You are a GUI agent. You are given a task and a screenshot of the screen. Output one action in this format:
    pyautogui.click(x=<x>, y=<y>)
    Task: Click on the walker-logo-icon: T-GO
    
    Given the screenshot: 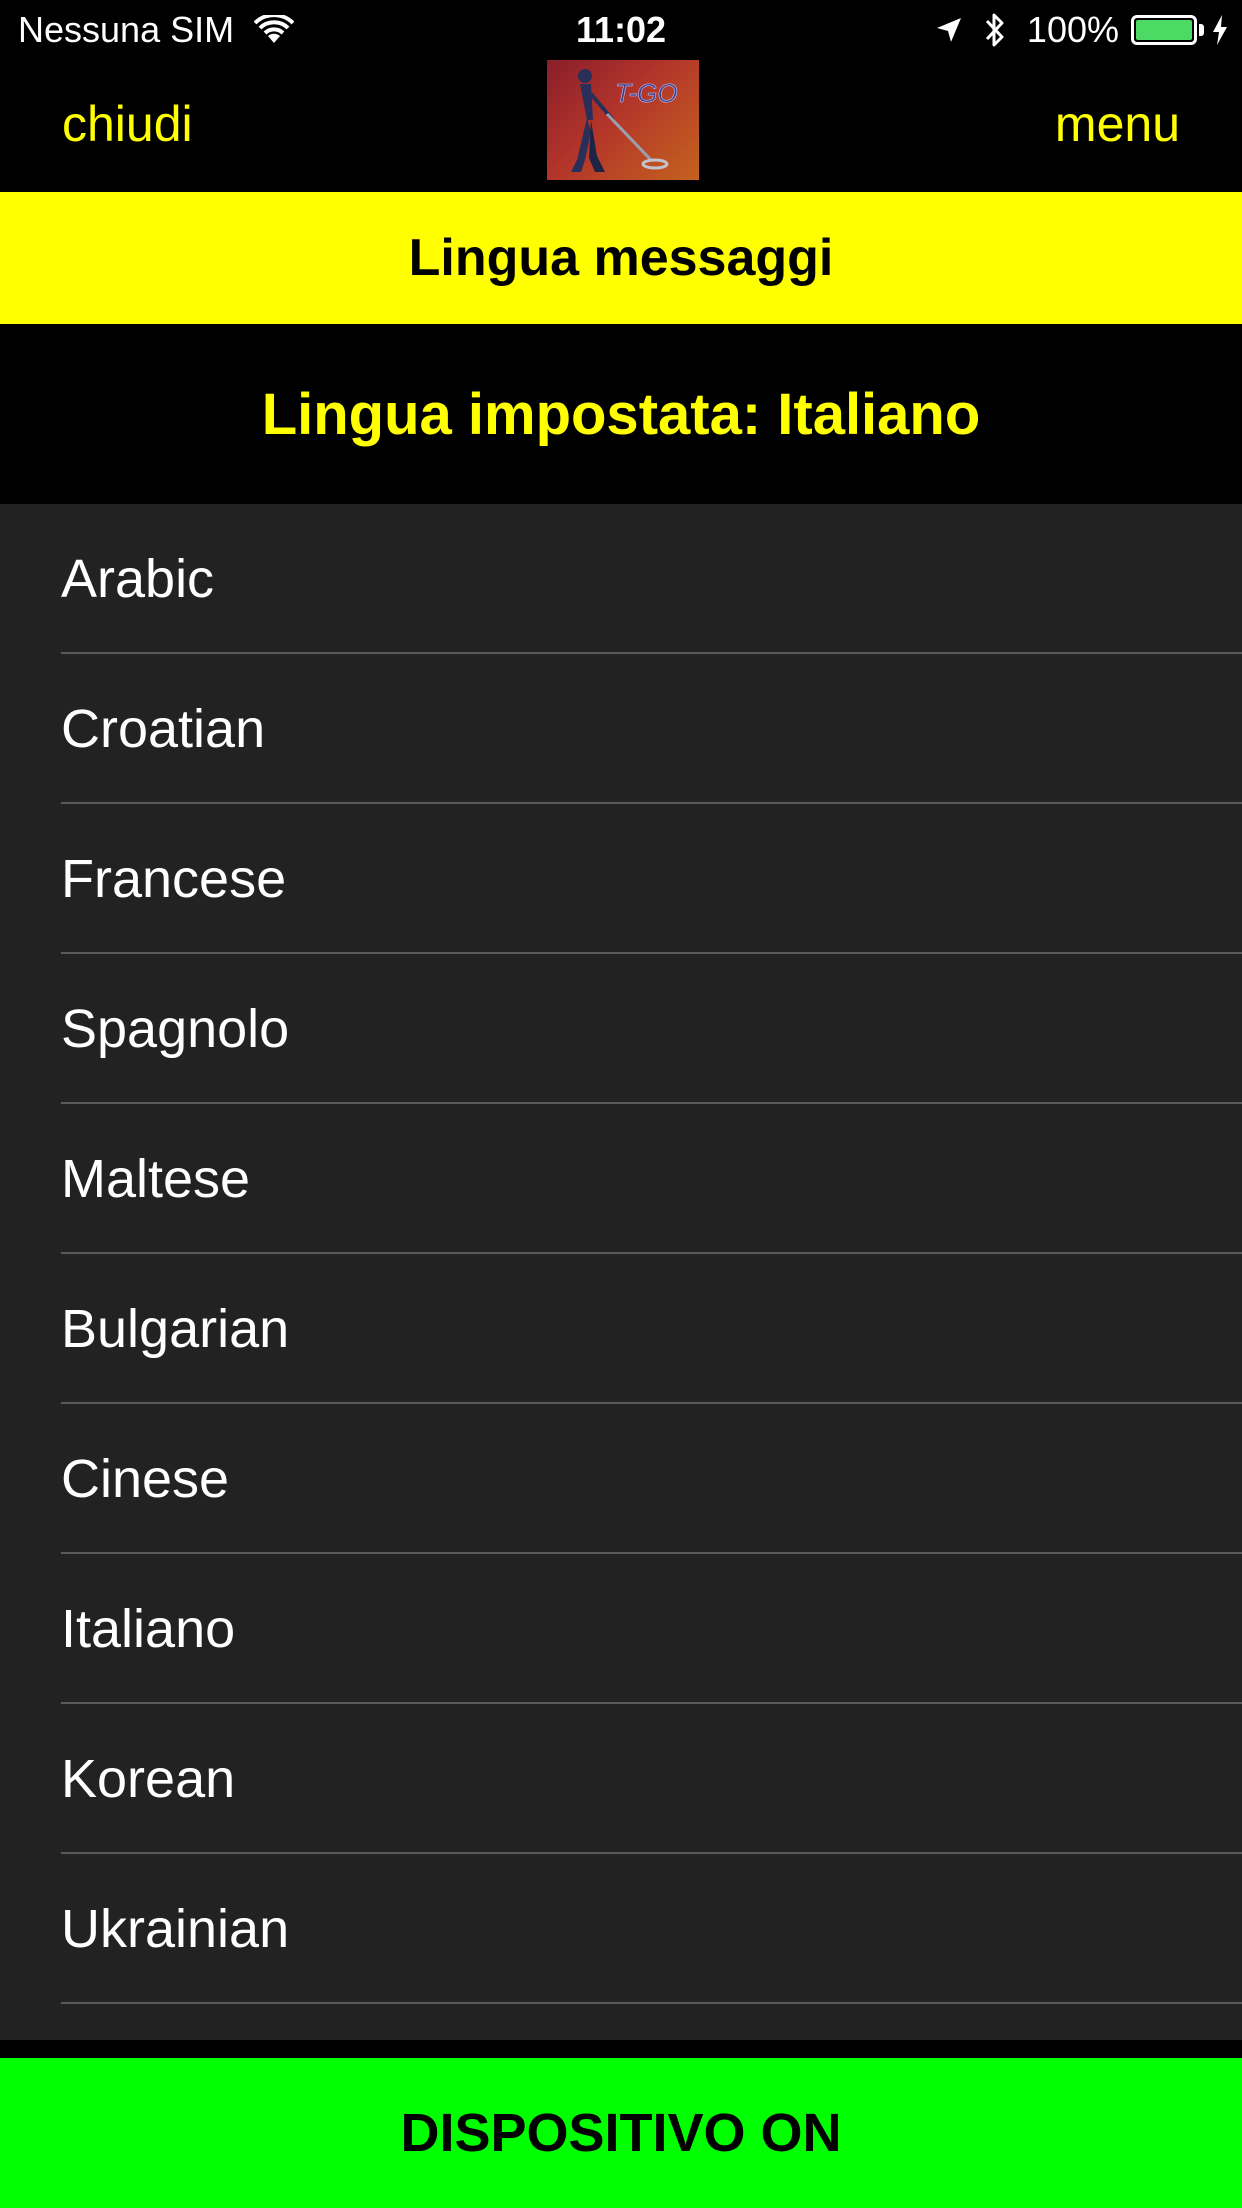 What is the action you would take?
    pyautogui.click(x=624, y=120)
    